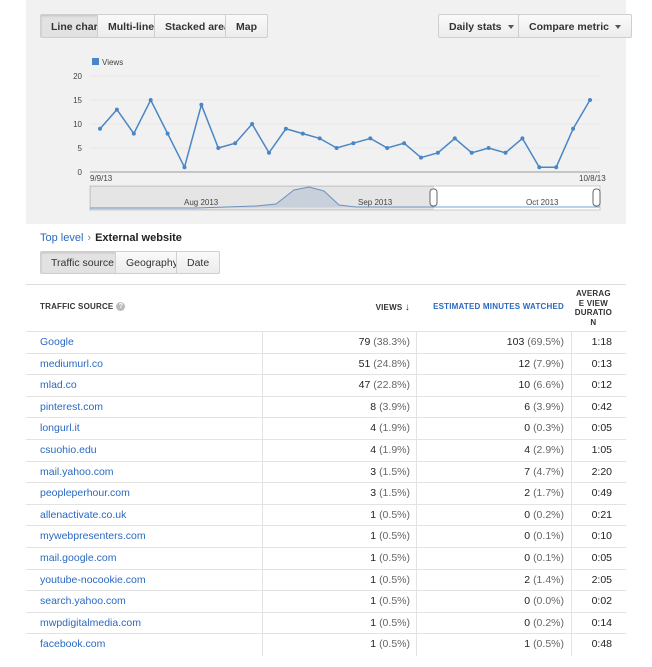  I want to click on traffic-source-link: mail.yahoo.com, so click(77, 472).